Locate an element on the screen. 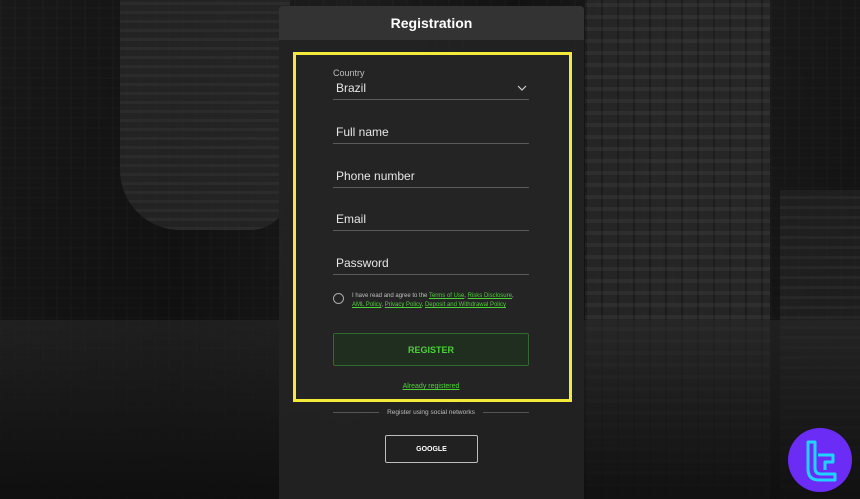 Image resolution: width=860 pixels, height=499 pixels. email-input: Email is located at coordinates (431, 221).